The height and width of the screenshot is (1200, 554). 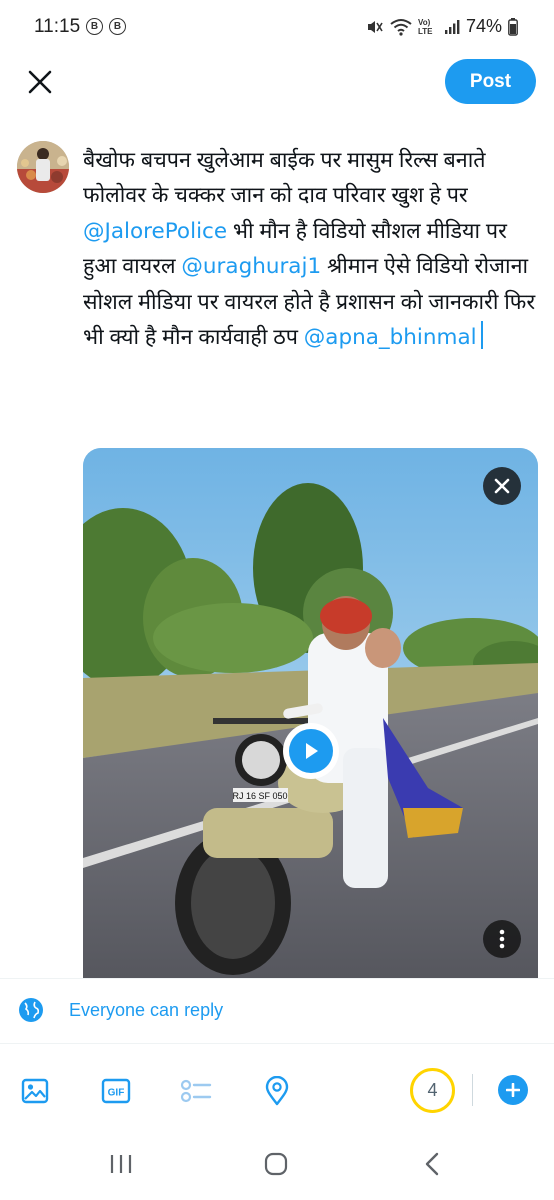 I want to click on back-button, so click(x=432, y=1164).